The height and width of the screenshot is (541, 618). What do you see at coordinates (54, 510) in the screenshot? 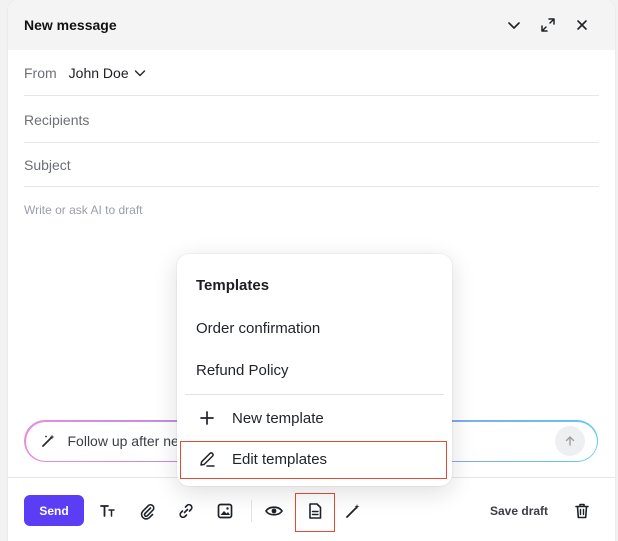
I see `send-button: Send` at bounding box center [54, 510].